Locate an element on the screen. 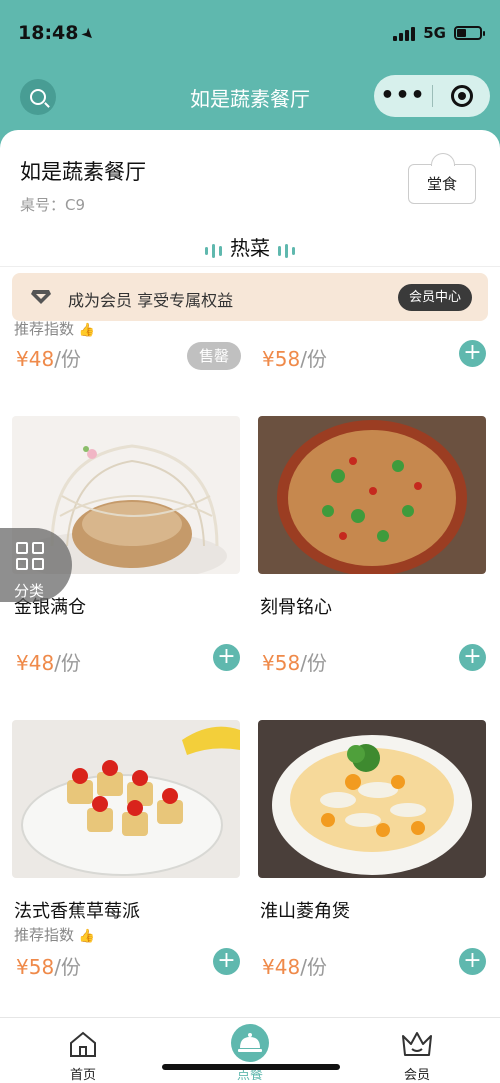  tab-home-label: 首页 is located at coordinates (82, 1075).